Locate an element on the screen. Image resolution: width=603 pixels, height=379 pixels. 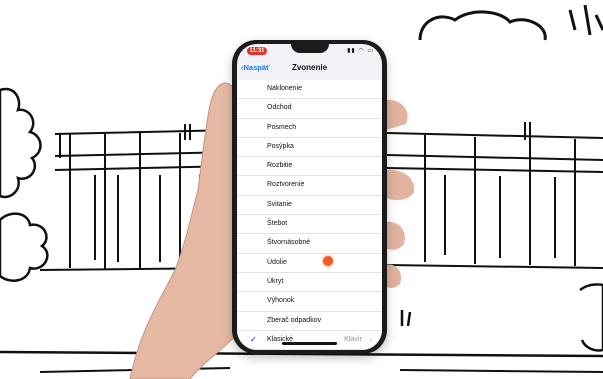
ringtone-item: Štvornásobné is located at coordinates (309, 244).